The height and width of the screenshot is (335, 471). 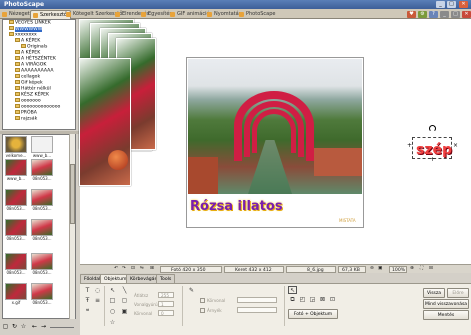 What do you see at coordinates (97, 291) in the screenshot?
I see `speech-balloon-icon: ◌` at bounding box center [97, 291].